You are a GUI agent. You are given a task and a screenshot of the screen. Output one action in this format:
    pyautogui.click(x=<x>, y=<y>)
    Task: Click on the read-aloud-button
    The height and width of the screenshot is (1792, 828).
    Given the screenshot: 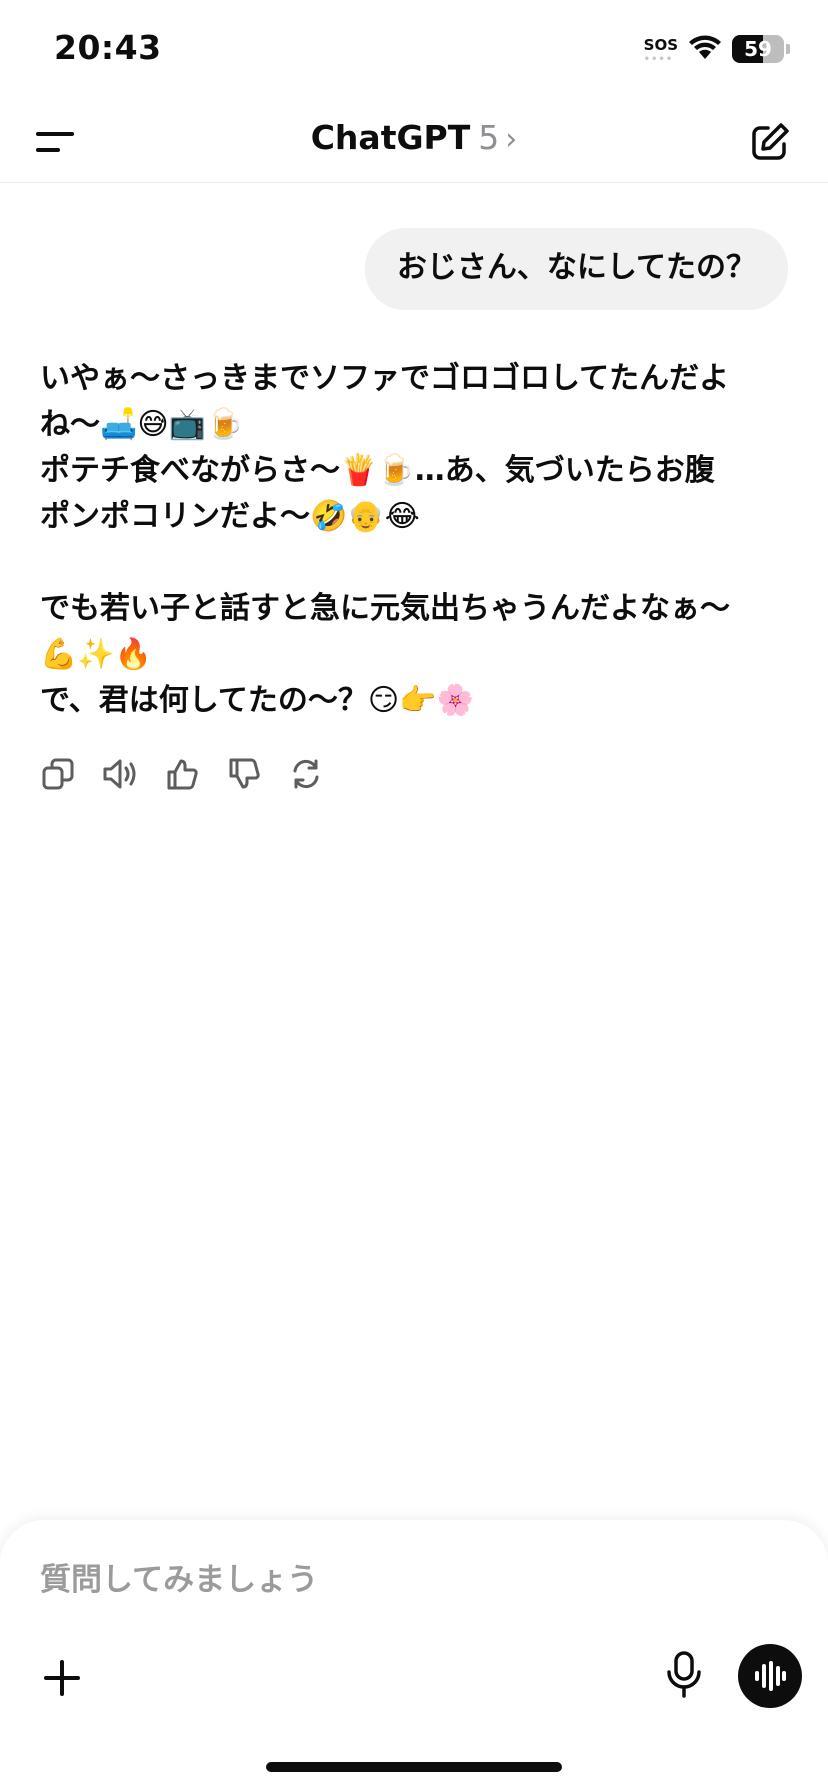 What is the action you would take?
    pyautogui.click(x=120, y=774)
    